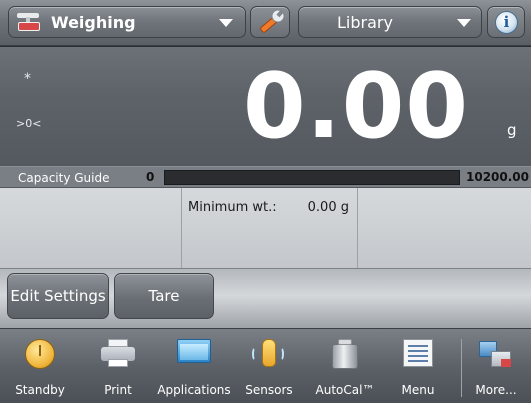 The image size is (531, 403). What do you see at coordinates (64, 178) in the screenshot?
I see `capacity-guide-label: Capacity Guide` at bounding box center [64, 178].